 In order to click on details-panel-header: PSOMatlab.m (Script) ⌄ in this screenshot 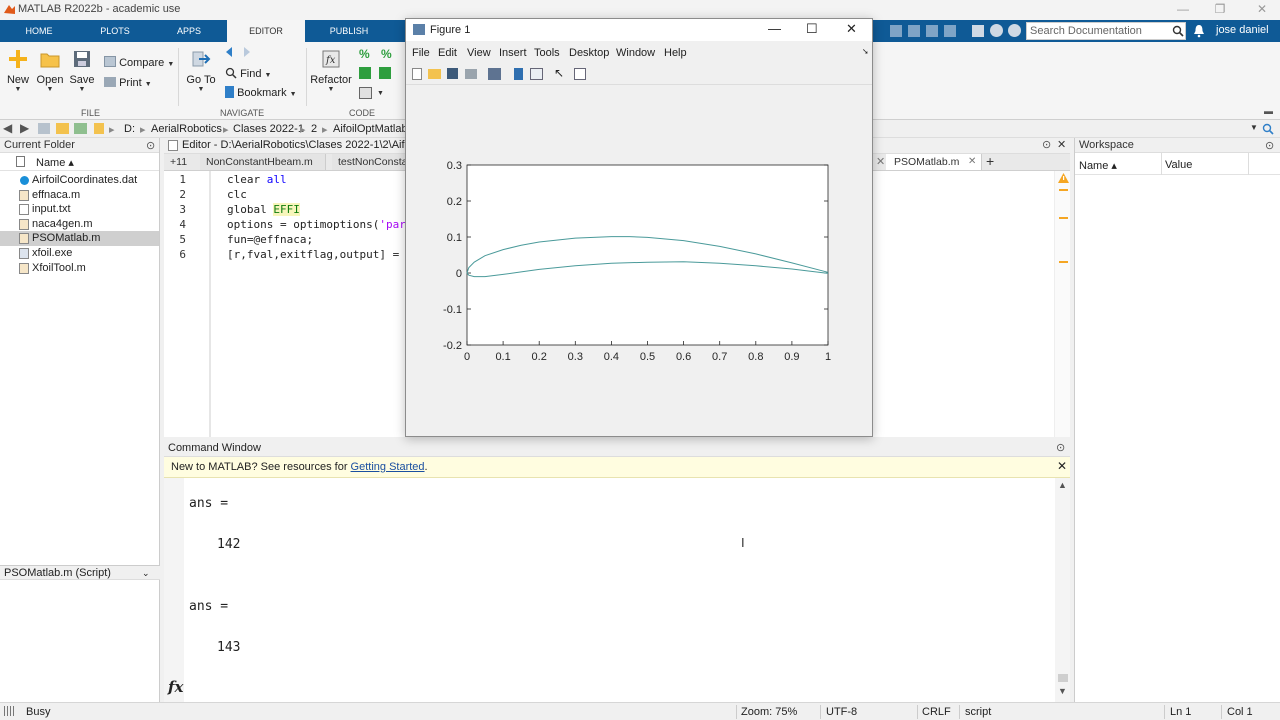, I will do `click(80, 572)`.